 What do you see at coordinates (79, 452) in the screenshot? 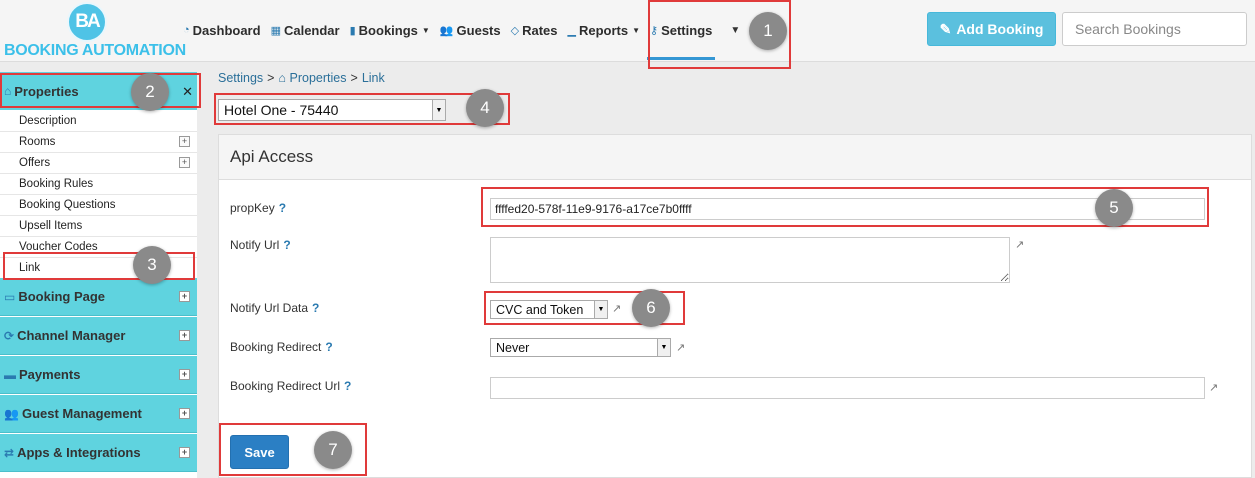
I see `sidebar-section-label: Apps & Integrations` at bounding box center [79, 452].